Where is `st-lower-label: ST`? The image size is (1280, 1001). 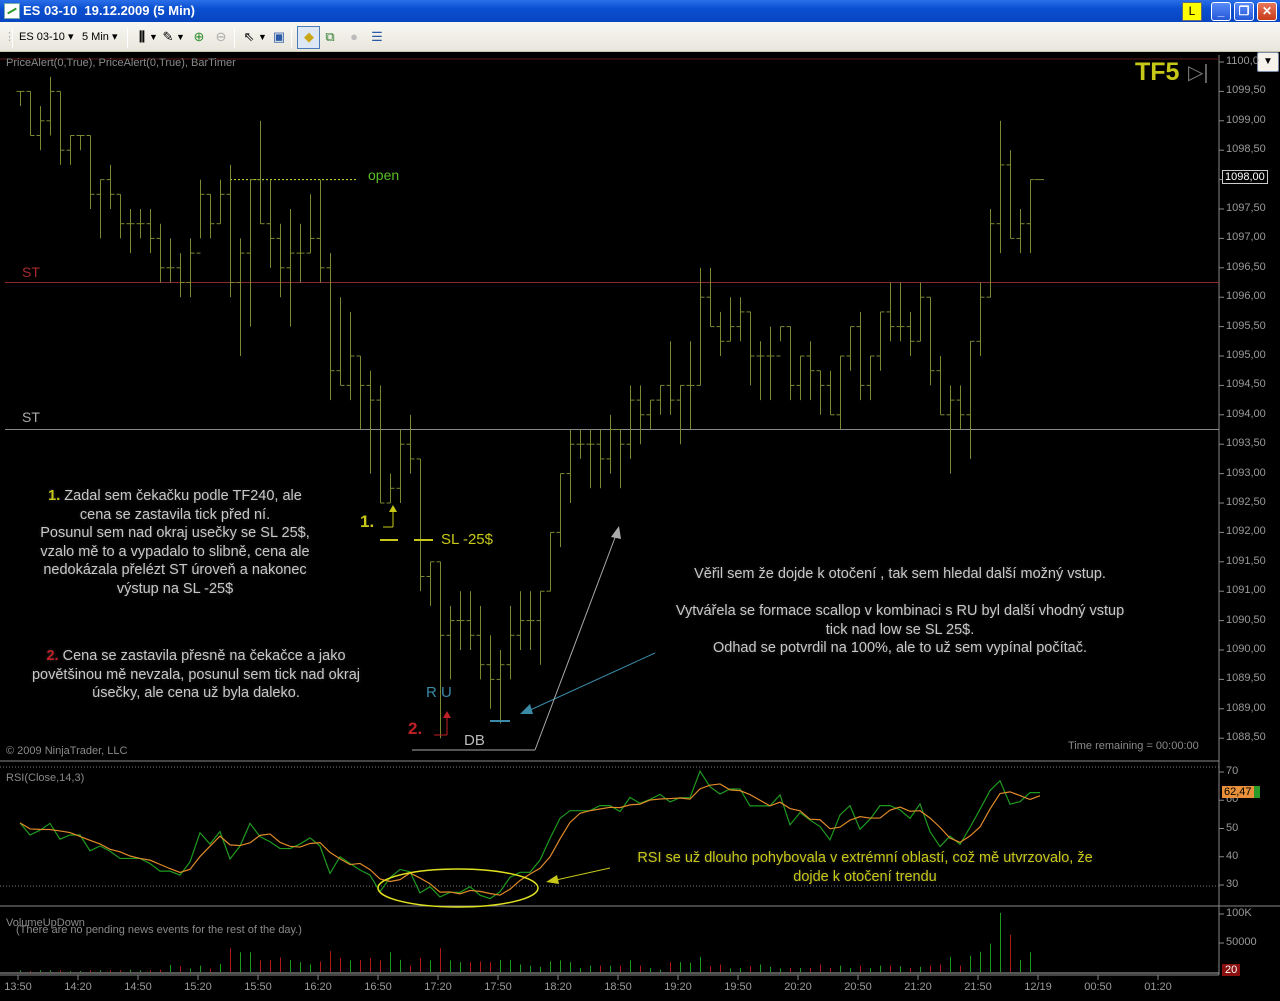
st-lower-label: ST is located at coordinates (31, 417).